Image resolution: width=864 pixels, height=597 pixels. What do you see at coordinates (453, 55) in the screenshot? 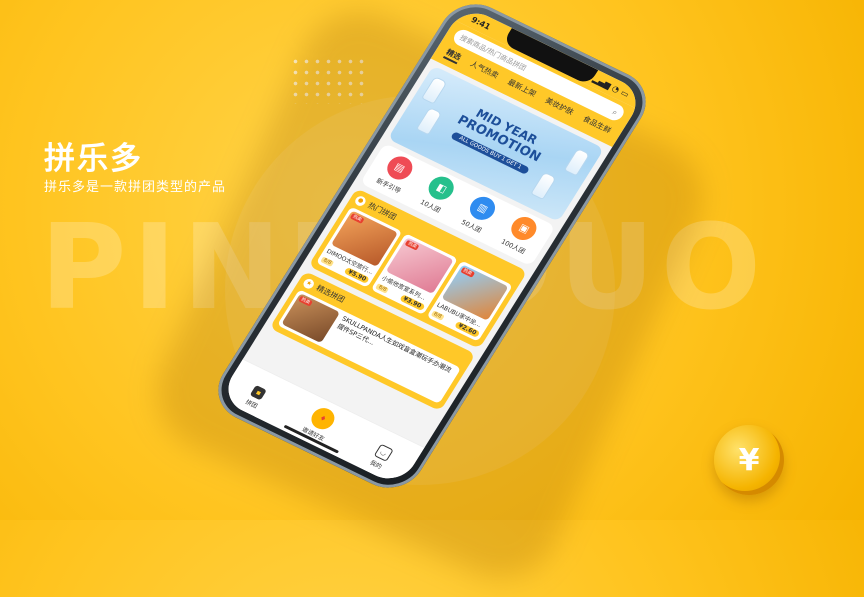
I see `tab-featured: 精选` at bounding box center [453, 55].